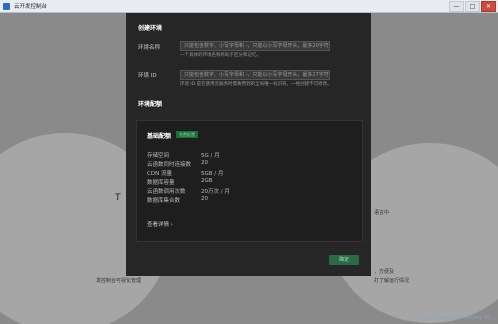 The height and width of the screenshot is (324, 498). What do you see at coordinates (159, 136) in the screenshot?
I see `quota-card-title: 基础配额` at bounding box center [159, 136].